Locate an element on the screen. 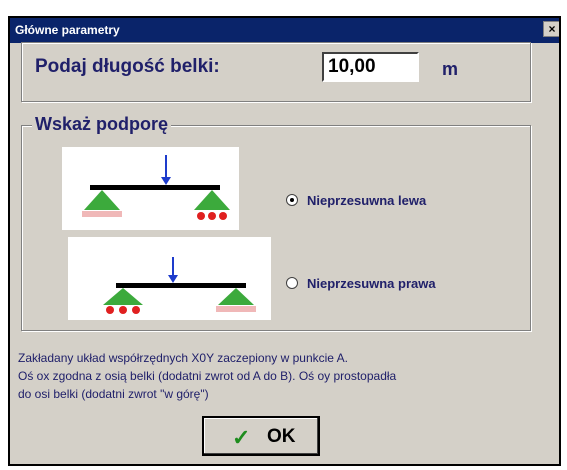 The image size is (567, 470). length-unit: m is located at coordinates (450, 69).